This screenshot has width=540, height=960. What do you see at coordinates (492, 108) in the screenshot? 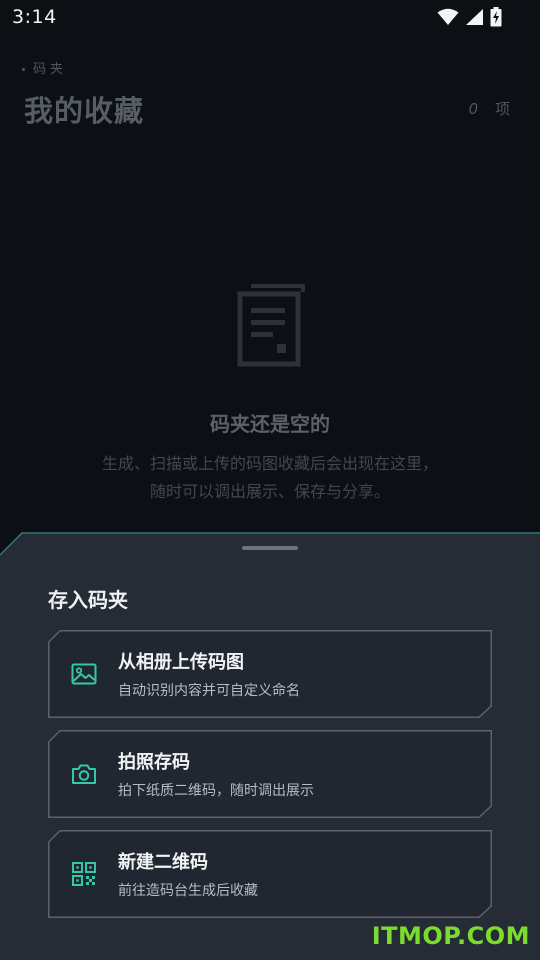
I see `item-count: 0 项` at bounding box center [492, 108].